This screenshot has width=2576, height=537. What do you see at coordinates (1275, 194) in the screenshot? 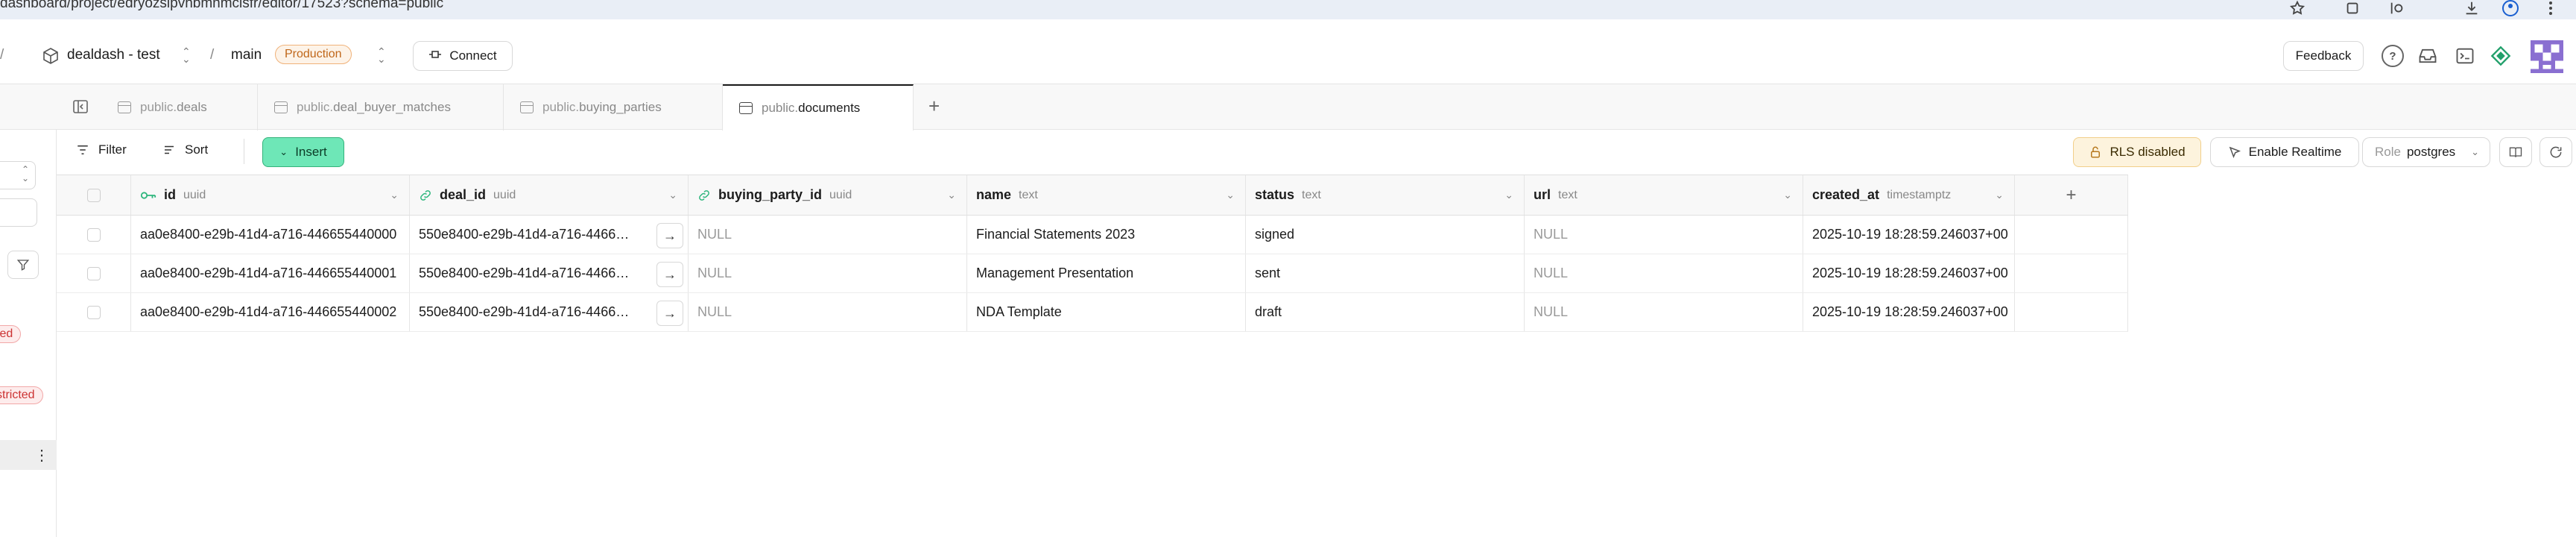
I see `column-name: status` at bounding box center [1275, 194].